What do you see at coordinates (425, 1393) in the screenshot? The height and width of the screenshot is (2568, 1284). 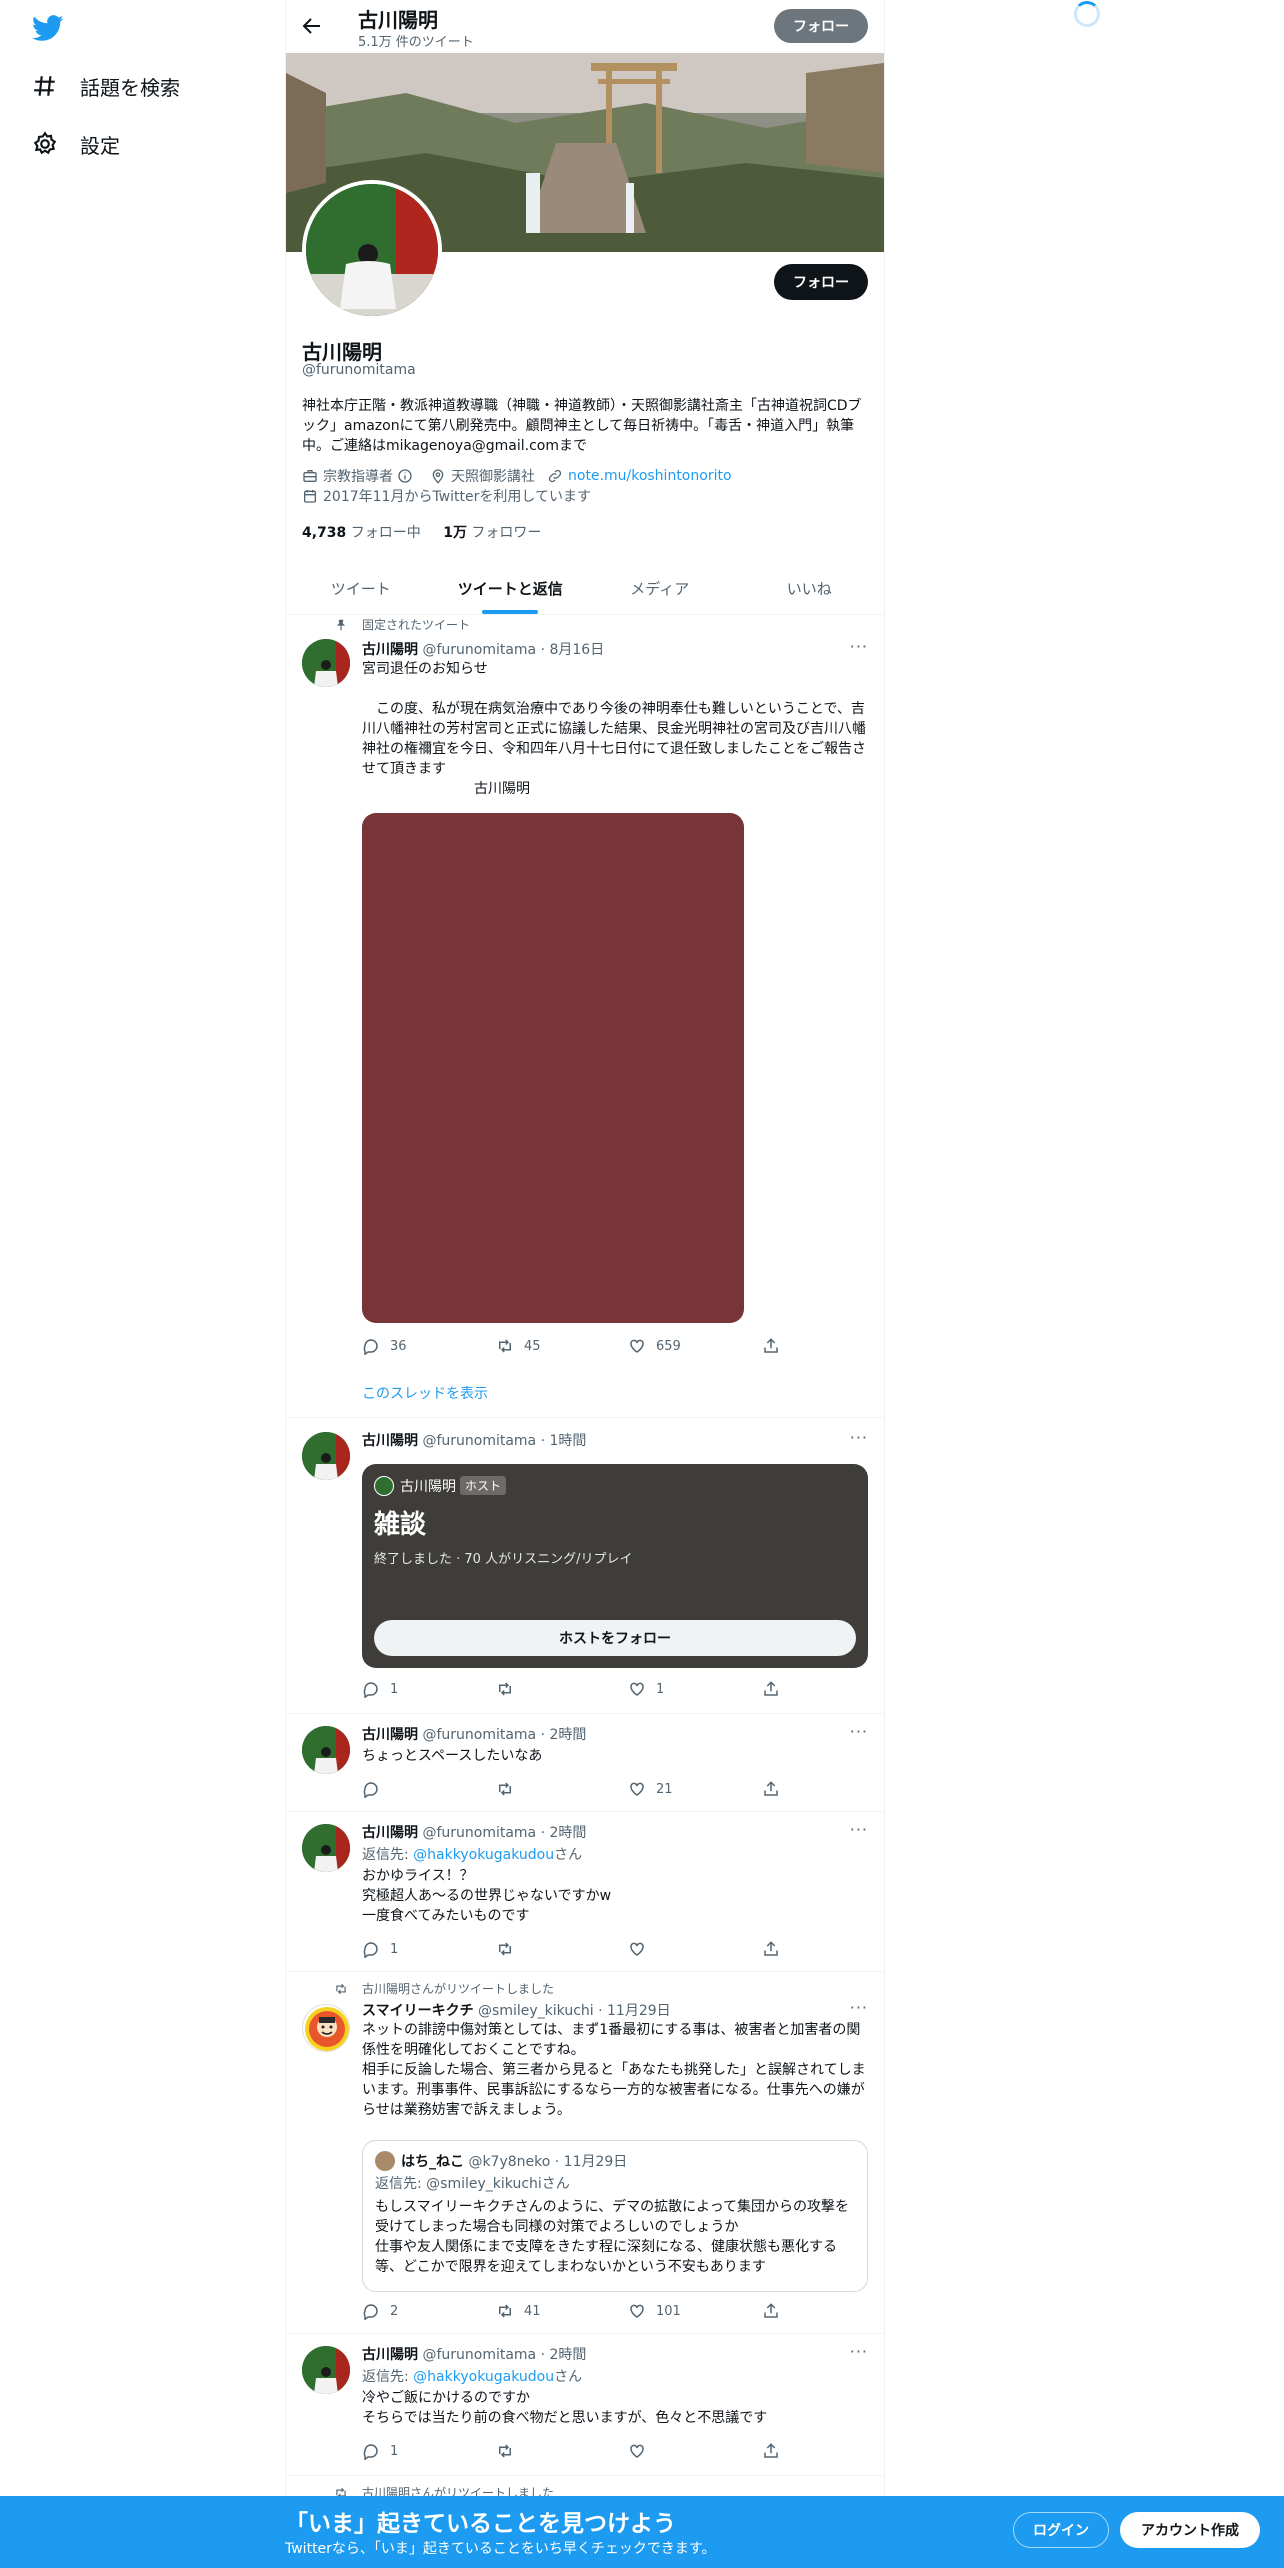 I see `show-thread-link: このスレッドを表示` at bounding box center [425, 1393].